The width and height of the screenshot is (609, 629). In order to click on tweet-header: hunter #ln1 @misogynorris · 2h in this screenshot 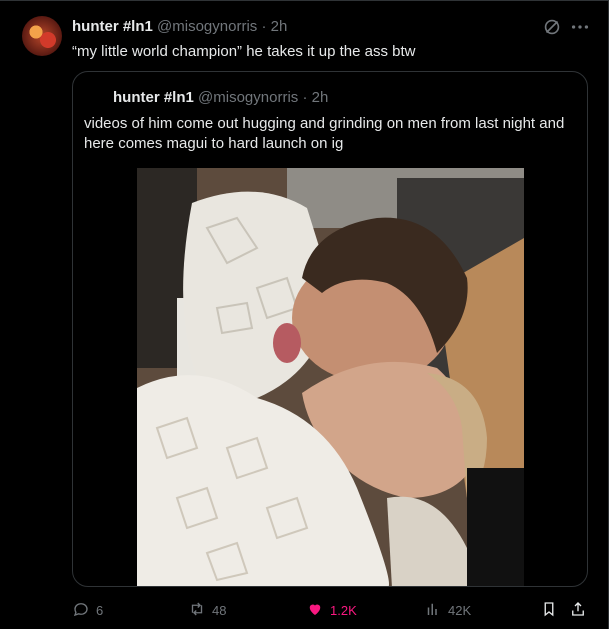, I will do `click(179, 27)`.